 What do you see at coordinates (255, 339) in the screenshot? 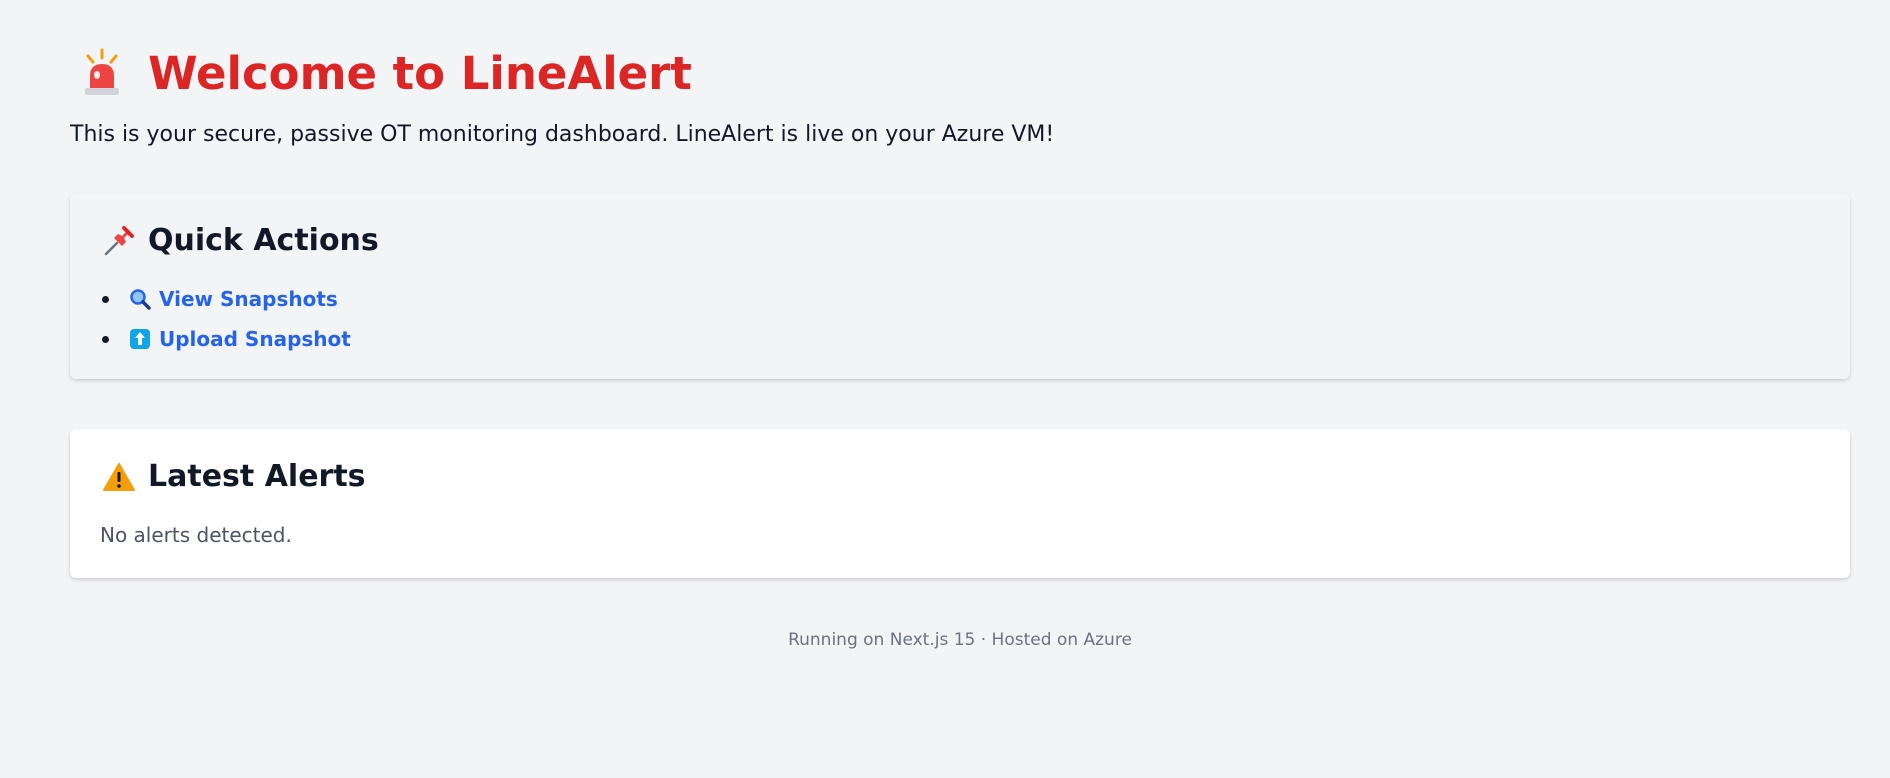
I see `upload-snapshot-link: Upload Snapshot` at bounding box center [255, 339].